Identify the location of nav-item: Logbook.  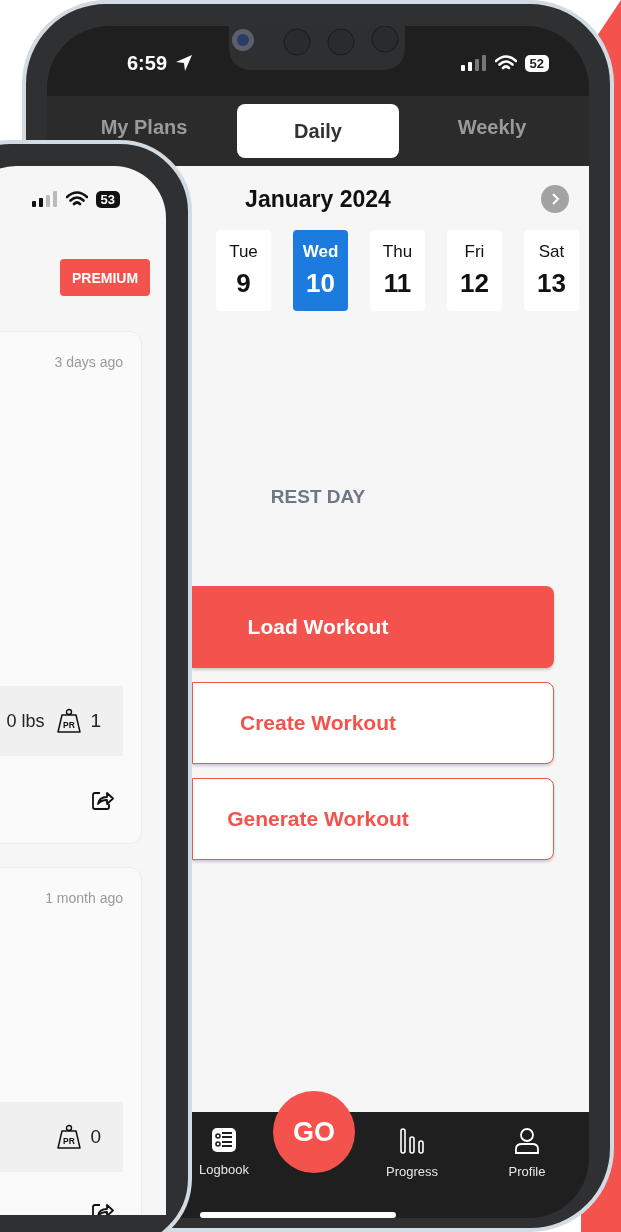
(224, 1152).